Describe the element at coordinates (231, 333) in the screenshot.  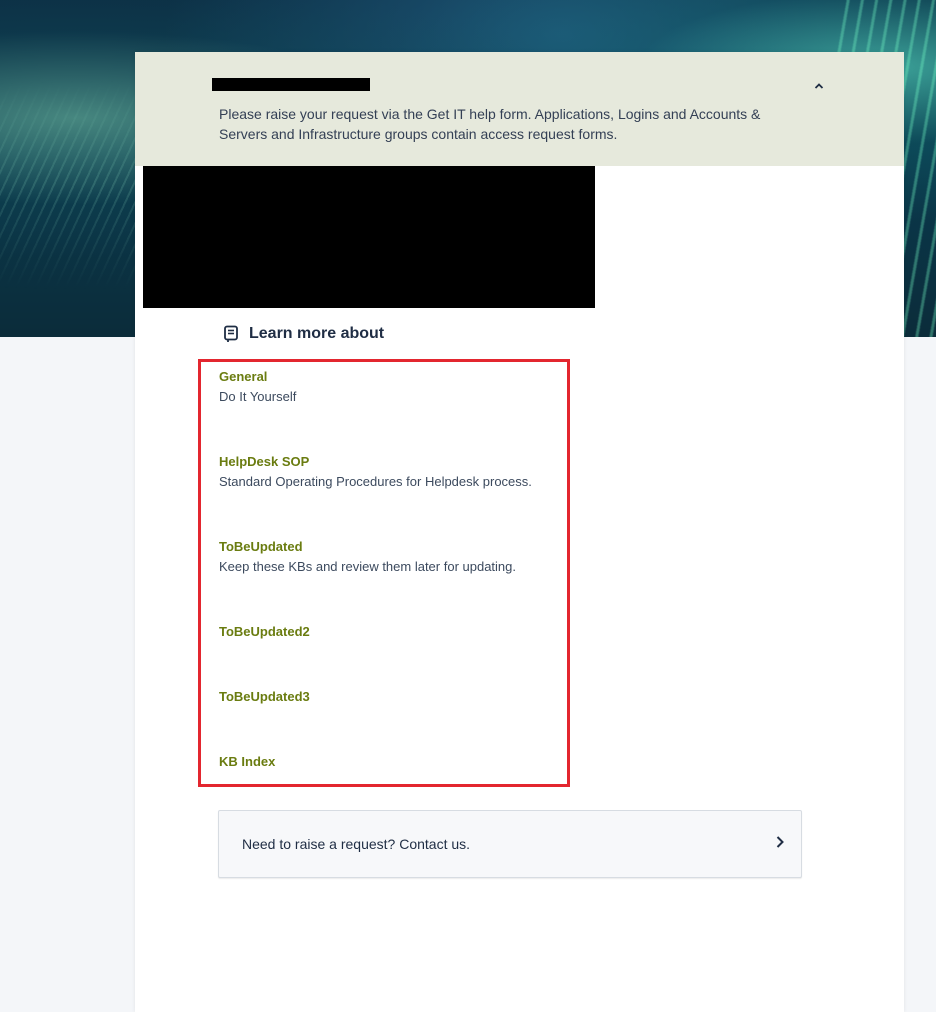
I see `book-icon` at that location.